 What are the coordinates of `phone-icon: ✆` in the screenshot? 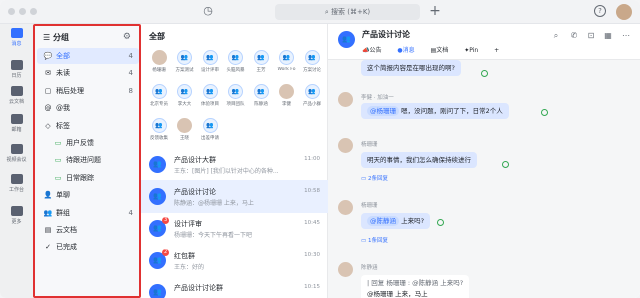 It's located at (574, 36).